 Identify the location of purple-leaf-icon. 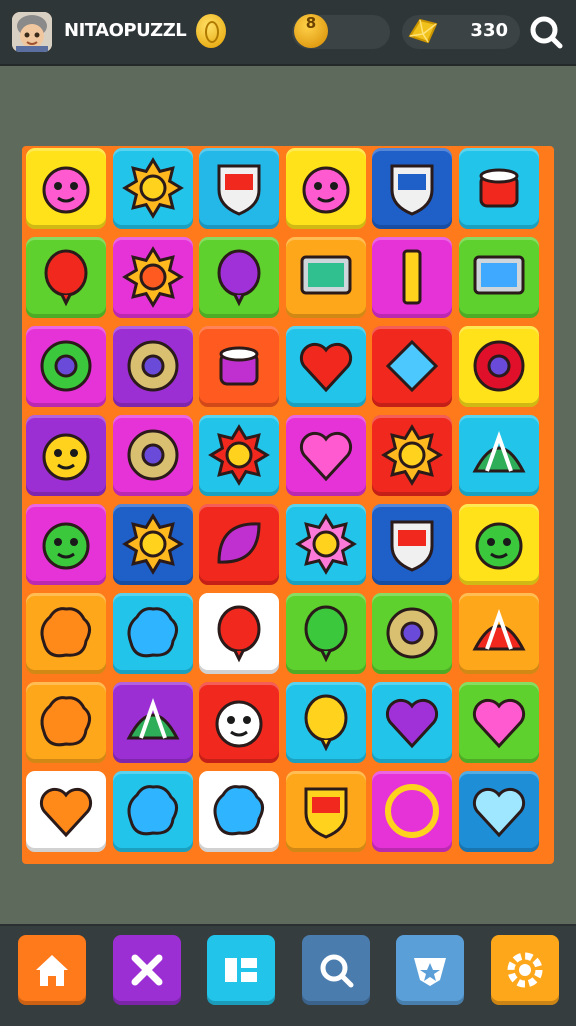
(239, 543).